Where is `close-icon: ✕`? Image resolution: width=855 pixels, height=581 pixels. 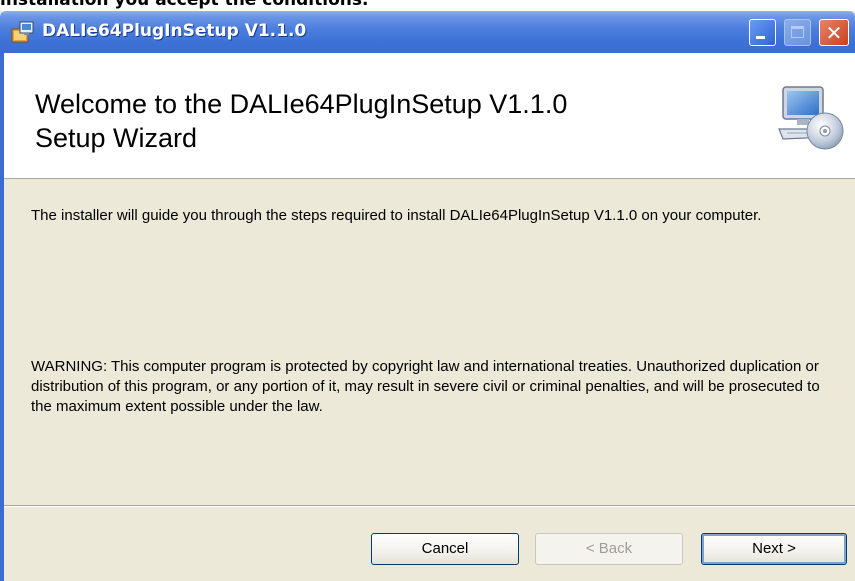
close-icon: ✕ is located at coordinates (834, 33).